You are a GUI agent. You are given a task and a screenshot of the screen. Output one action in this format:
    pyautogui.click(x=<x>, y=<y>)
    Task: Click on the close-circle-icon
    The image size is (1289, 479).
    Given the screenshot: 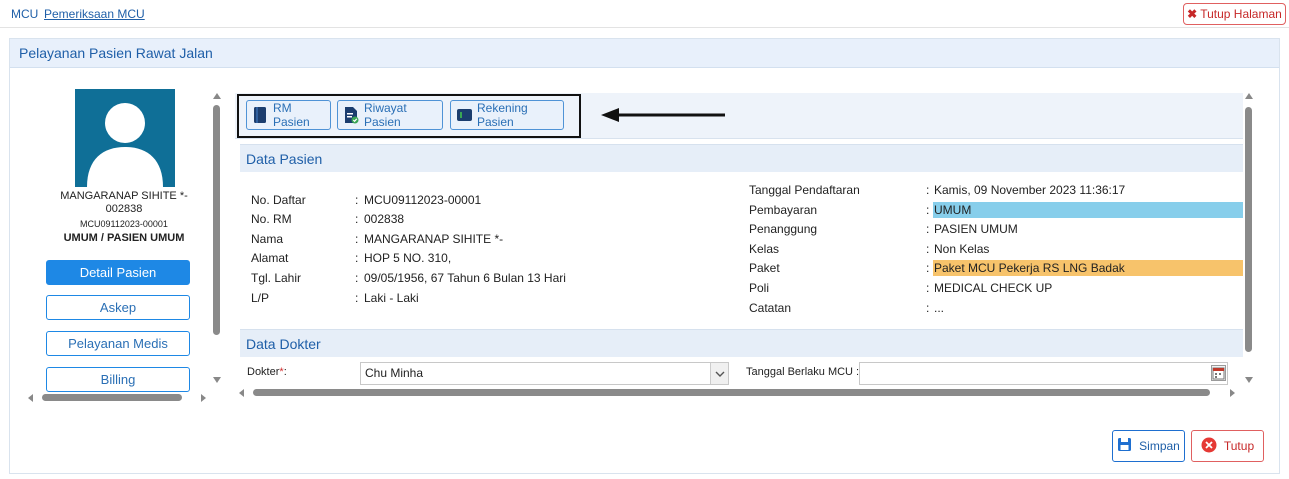 What is the action you would take?
    pyautogui.click(x=1209, y=446)
    